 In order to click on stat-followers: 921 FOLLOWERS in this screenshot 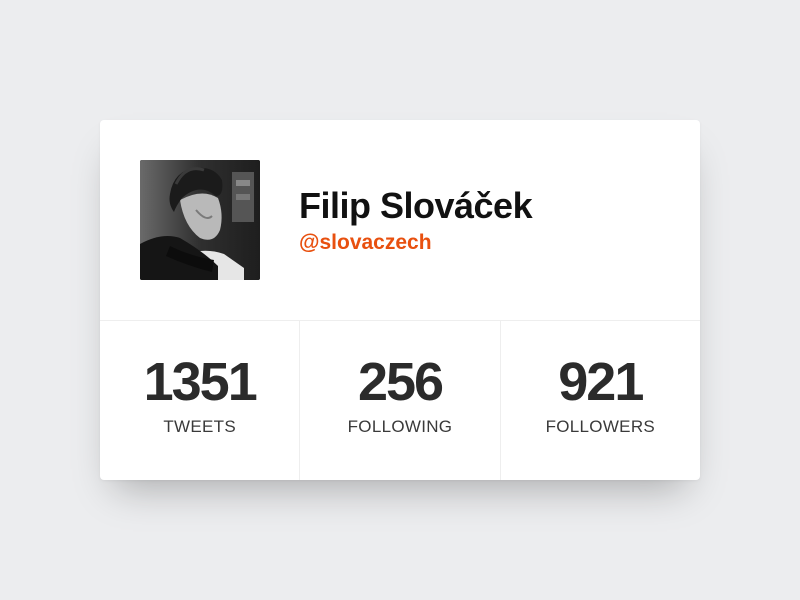, I will do `click(599, 400)`.